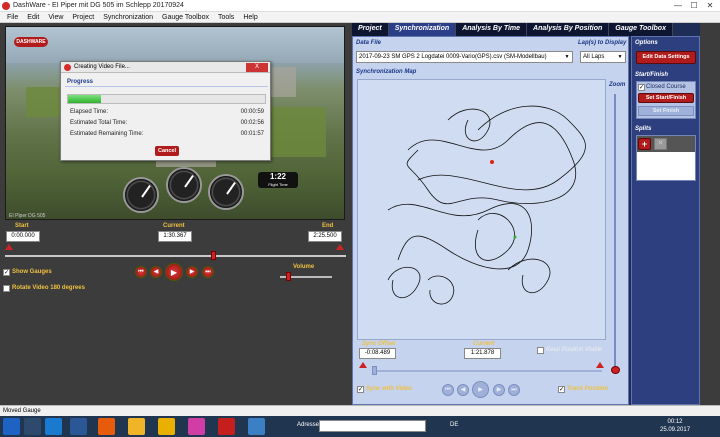  I want to click on window-controls: — ☐ ✕, so click(694, 6).